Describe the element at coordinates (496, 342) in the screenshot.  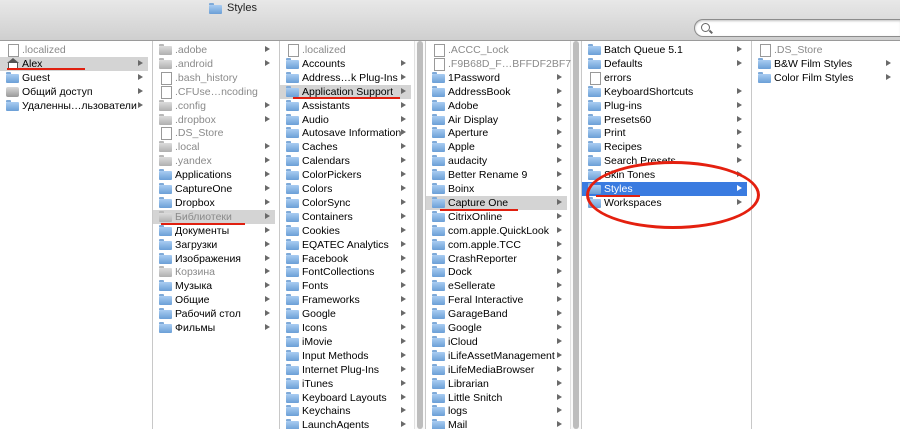
I see `list-item: iCloud` at that location.